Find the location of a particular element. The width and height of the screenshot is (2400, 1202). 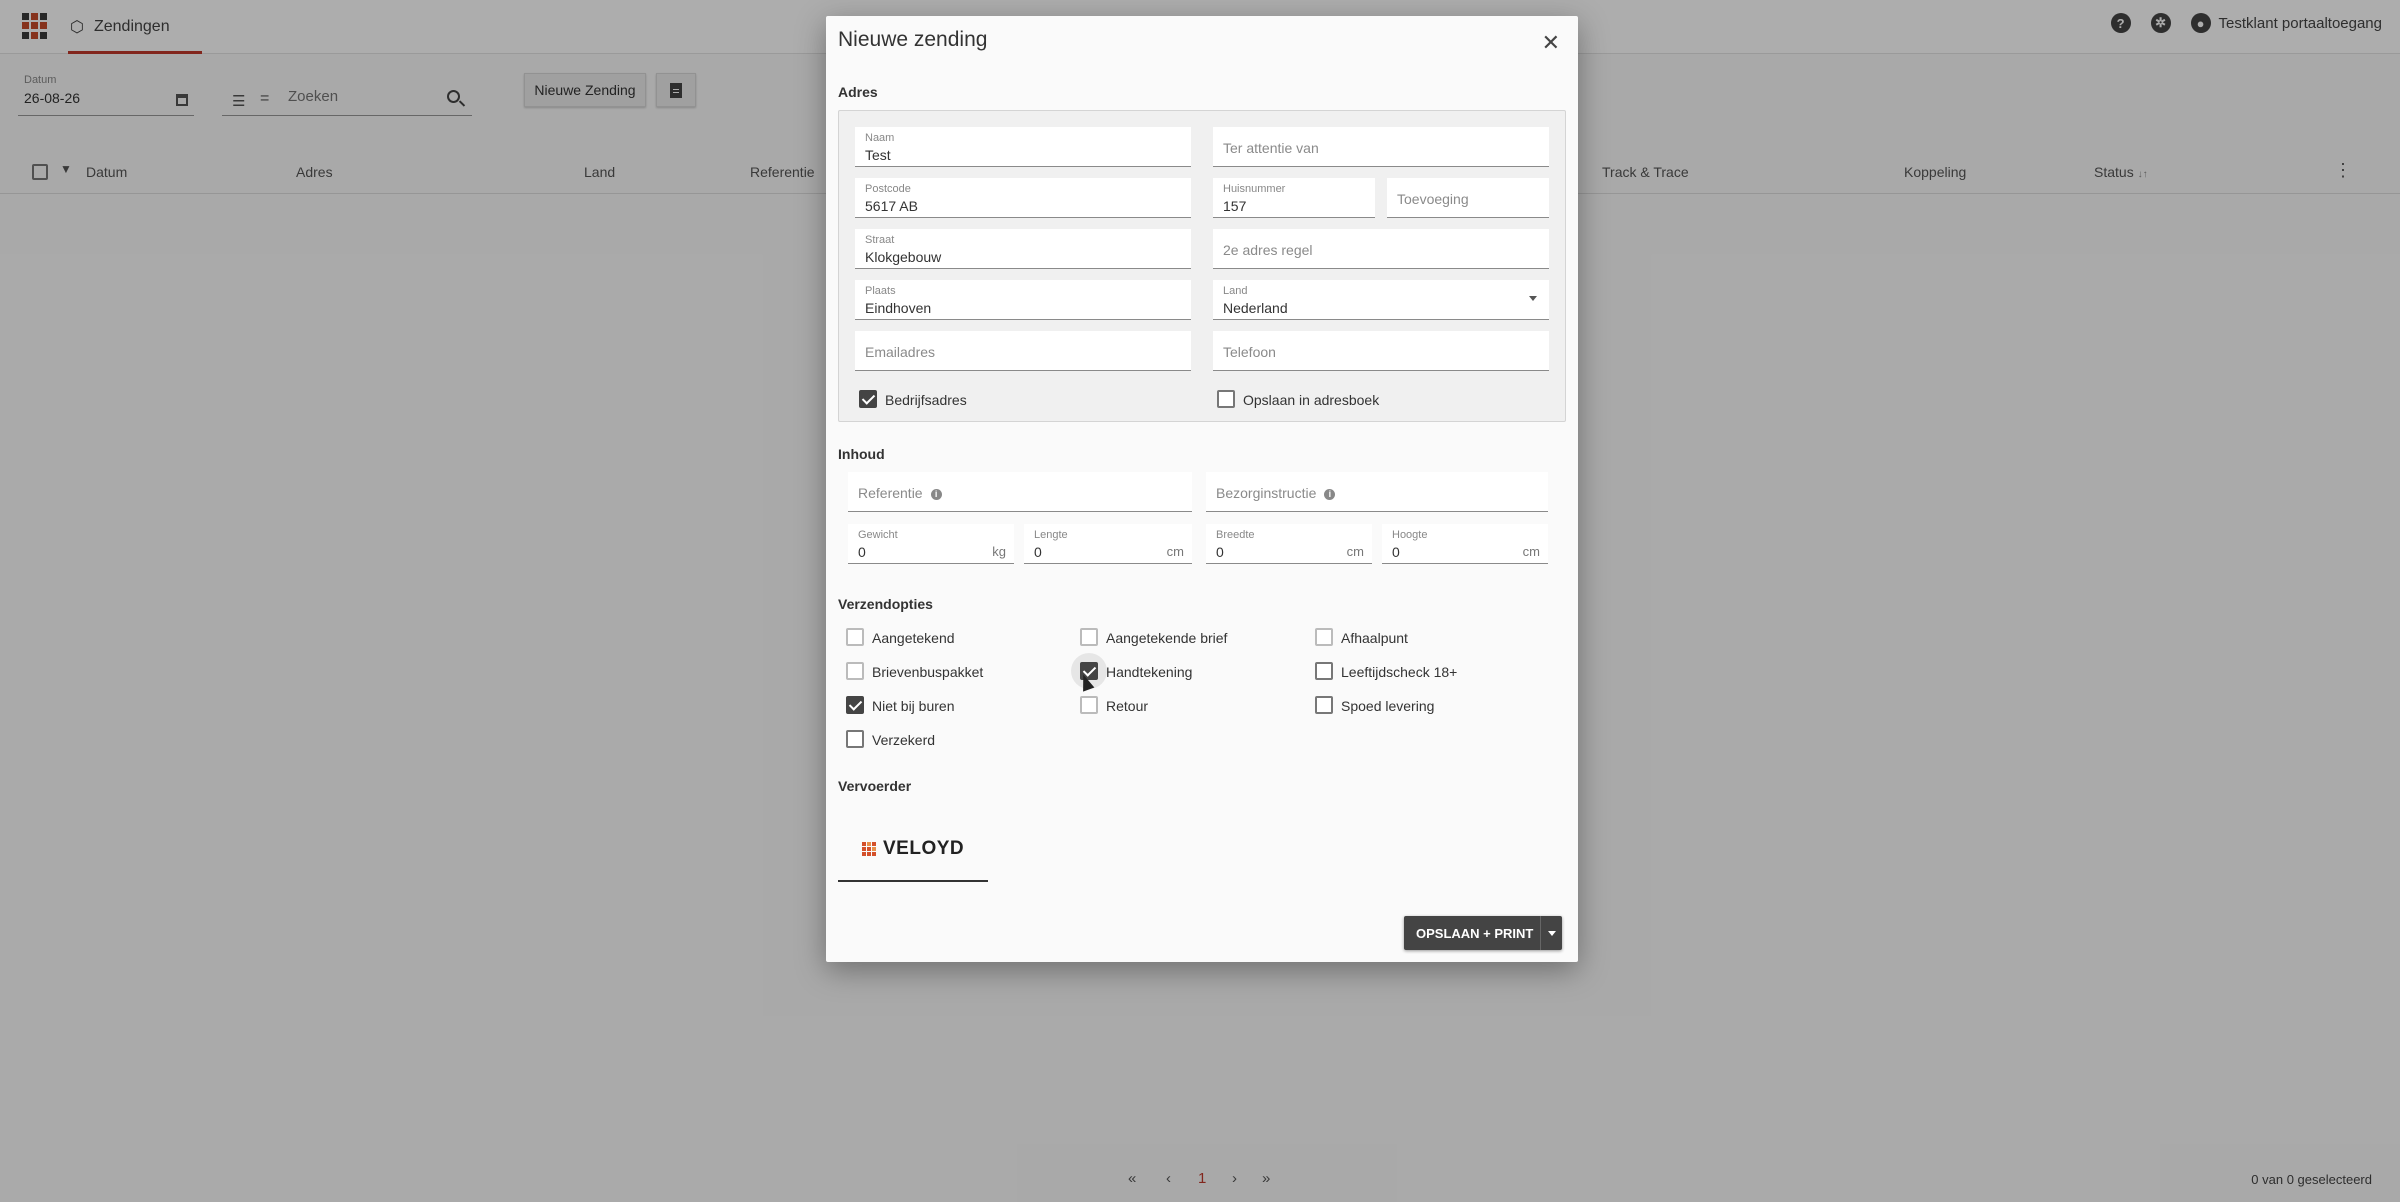

gewicht-label: Gewicht is located at coordinates (878, 535).